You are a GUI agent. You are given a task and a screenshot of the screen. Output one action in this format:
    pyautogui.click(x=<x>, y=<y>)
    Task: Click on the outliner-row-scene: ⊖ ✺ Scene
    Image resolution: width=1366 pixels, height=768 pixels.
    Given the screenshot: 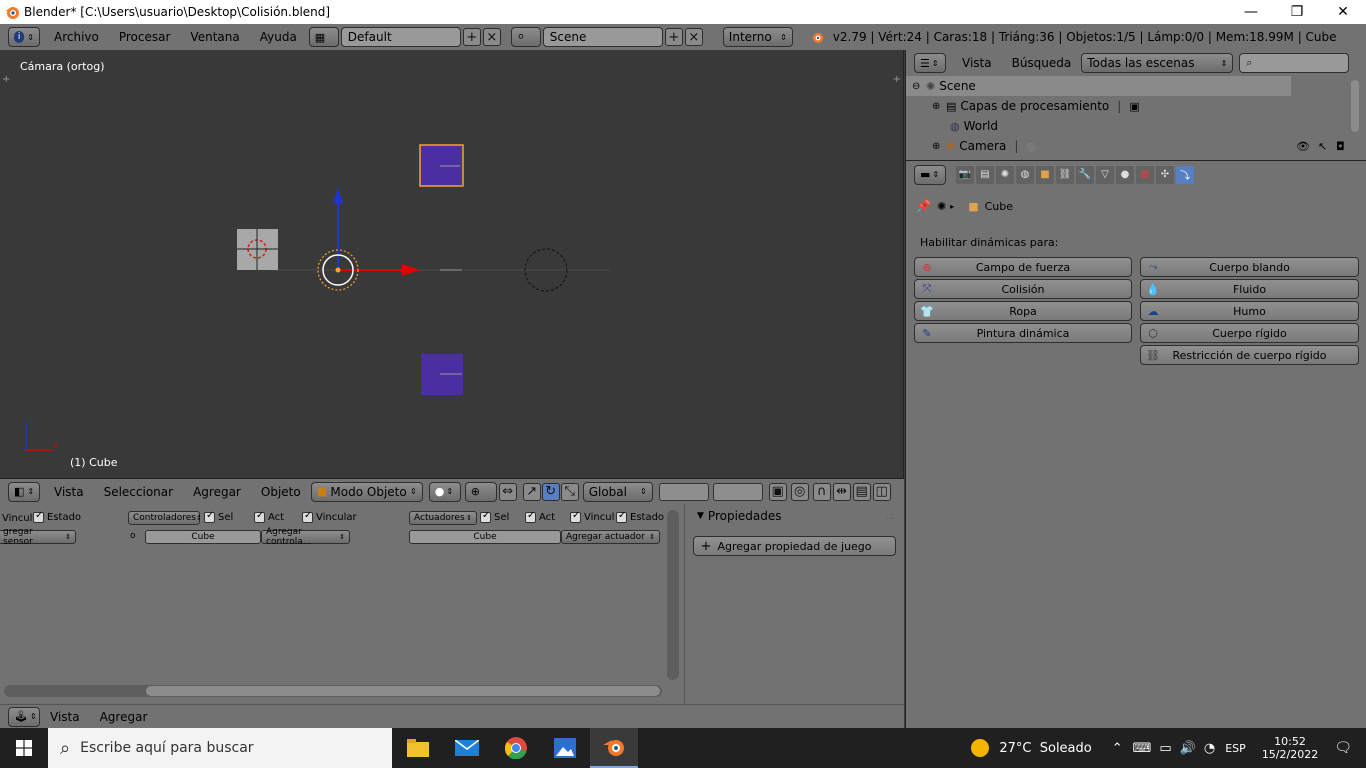 What is the action you would take?
    pyautogui.click(x=1098, y=86)
    